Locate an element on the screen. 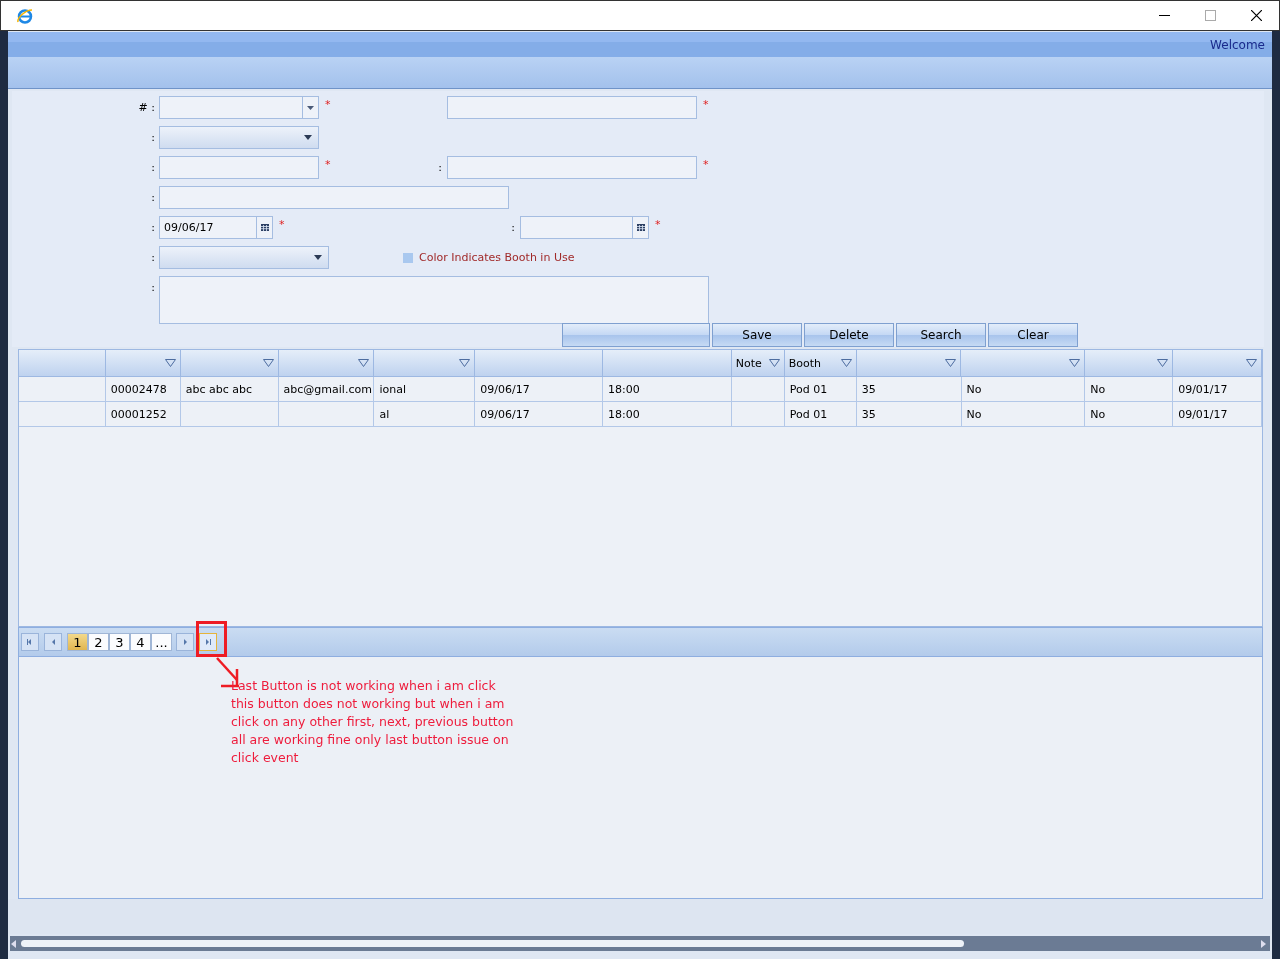  last-page-icon is located at coordinates (208, 642).